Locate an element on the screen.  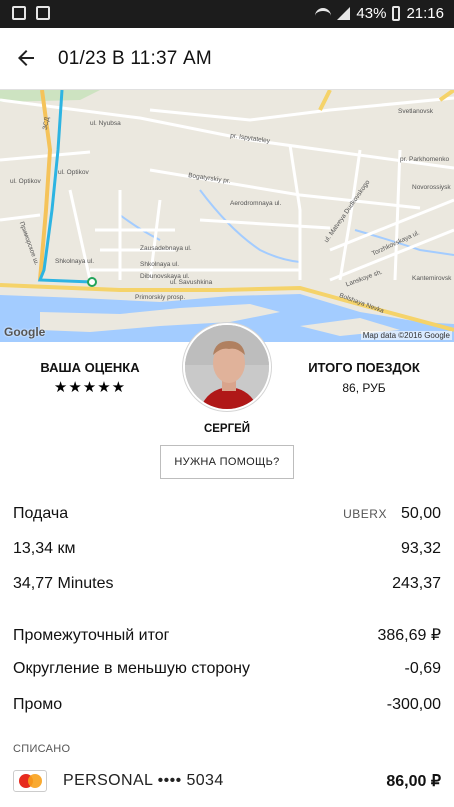
map-label: Novorossiysk is located at coordinates (431, 187).